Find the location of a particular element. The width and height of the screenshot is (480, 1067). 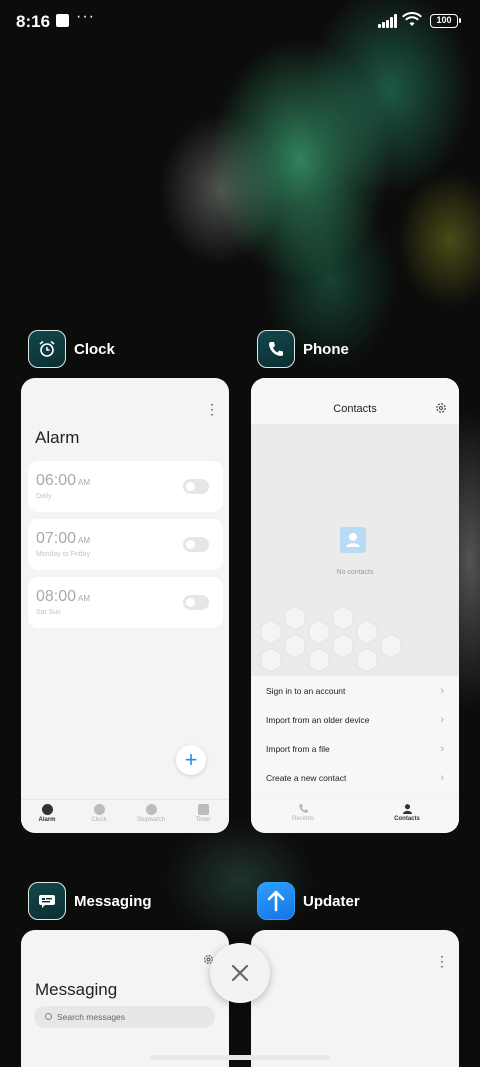

contacts-title: Contacts is located at coordinates (355, 409).